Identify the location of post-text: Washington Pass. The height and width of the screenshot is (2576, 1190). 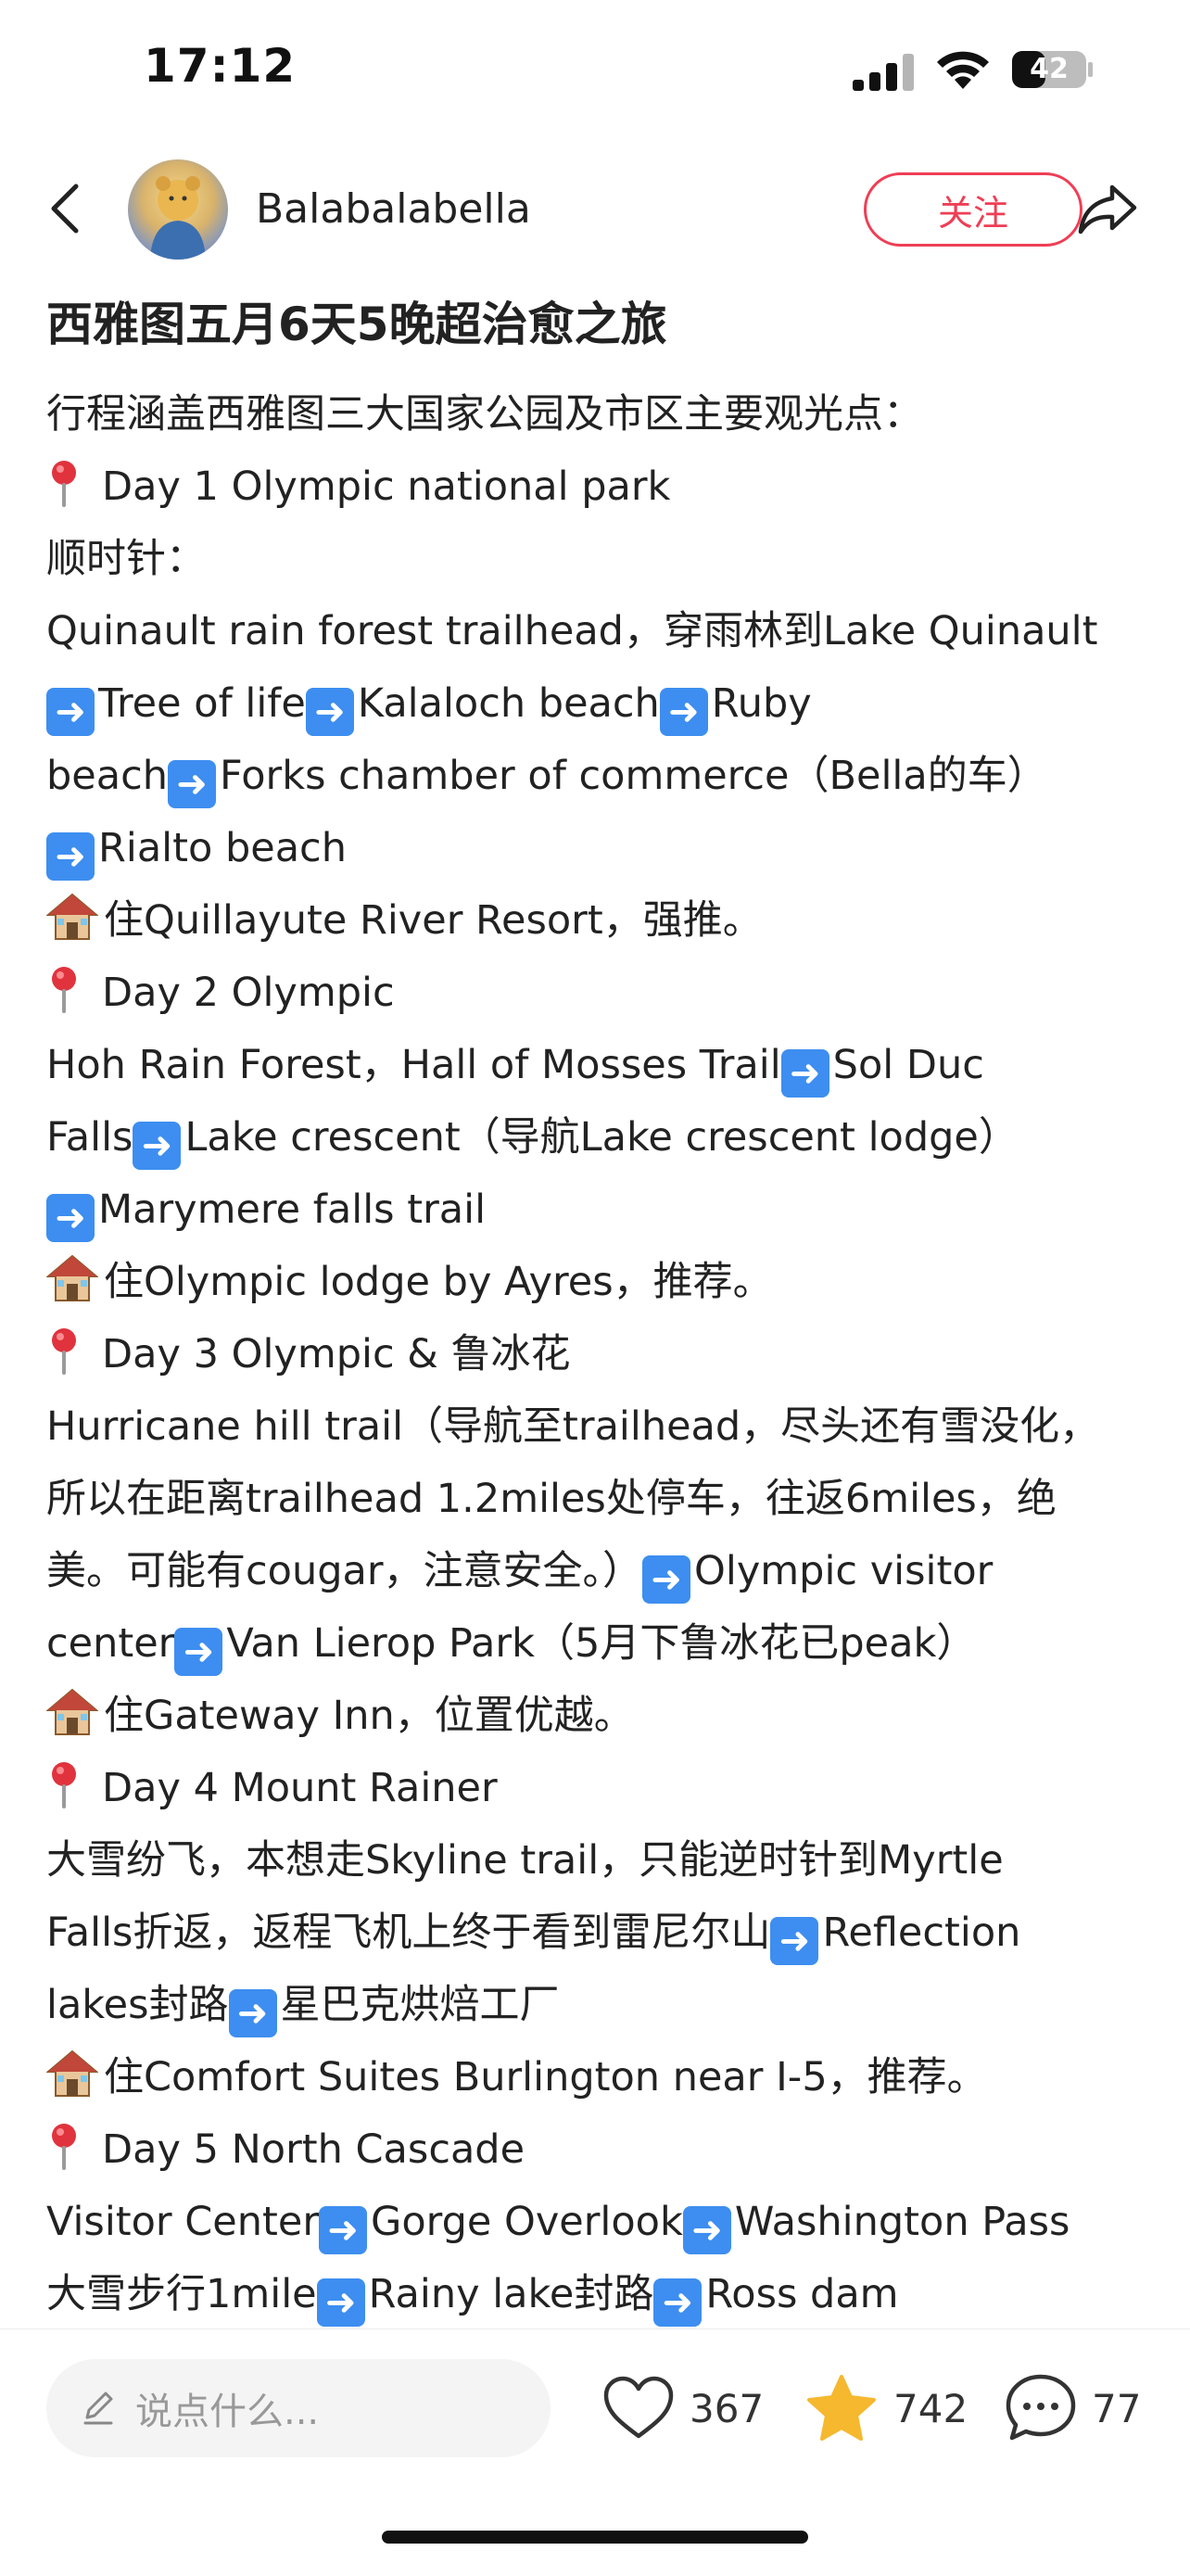
(902, 2222).